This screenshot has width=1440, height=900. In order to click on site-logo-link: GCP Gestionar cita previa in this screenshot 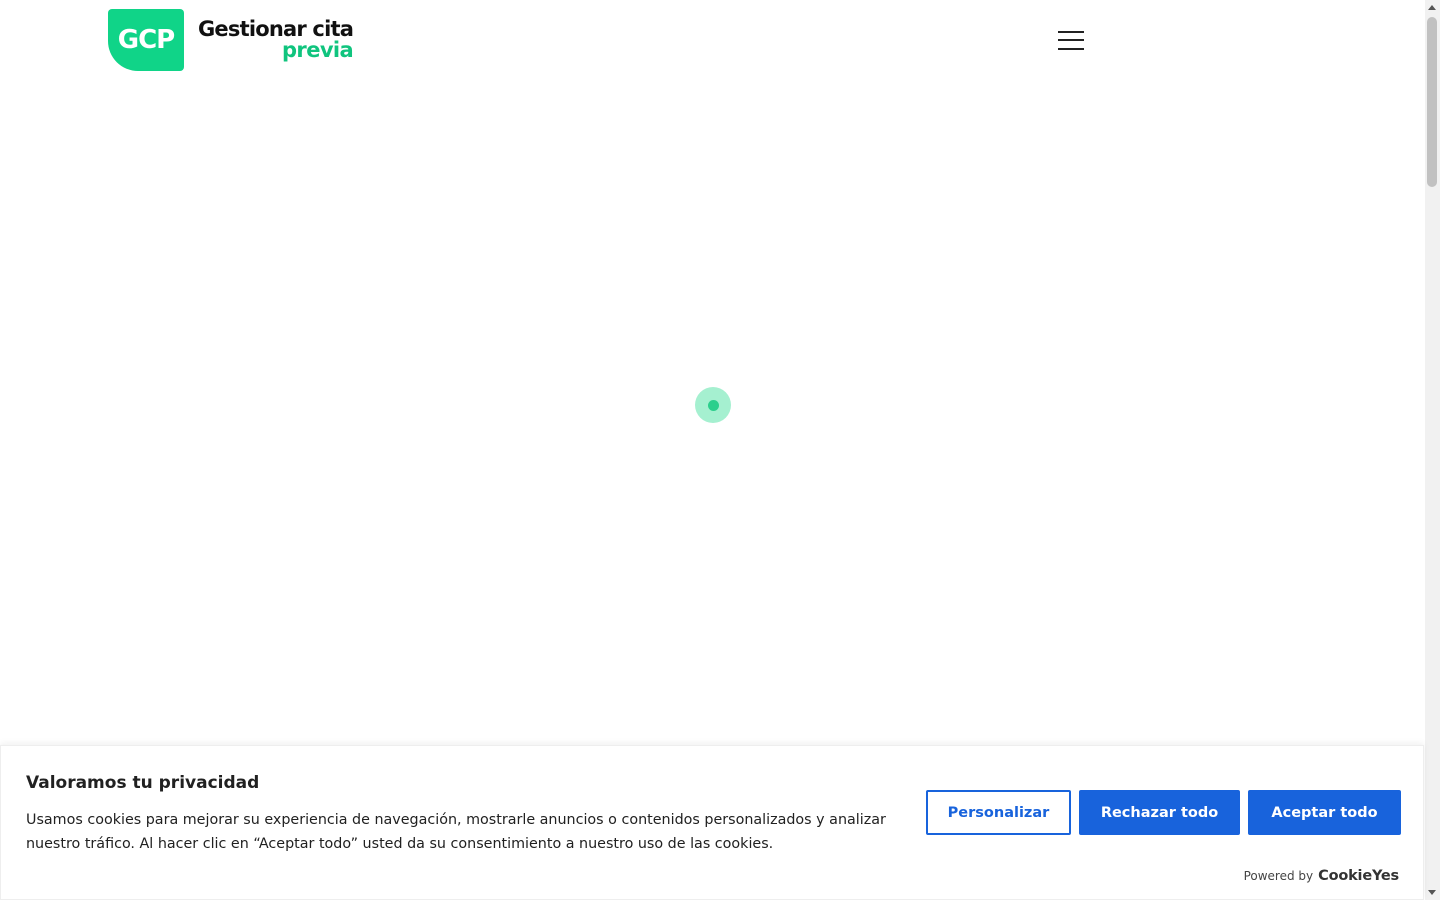, I will do `click(231, 40)`.